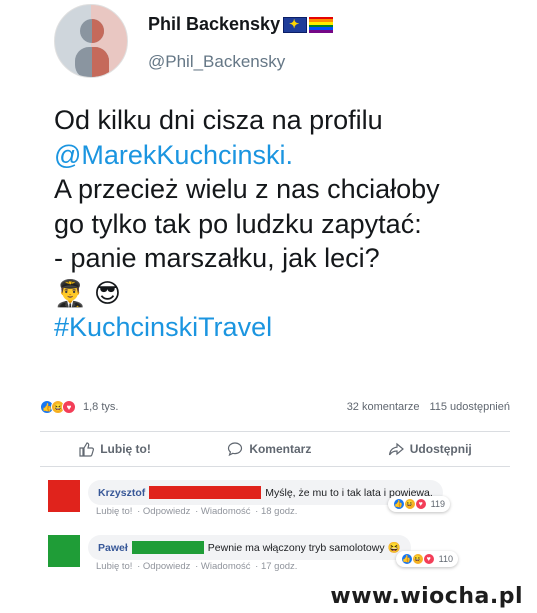 The height and width of the screenshot is (613, 537). What do you see at coordinates (437, 504) in the screenshot?
I see `comment-reaction-count: 119` at bounding box center [437, 504].